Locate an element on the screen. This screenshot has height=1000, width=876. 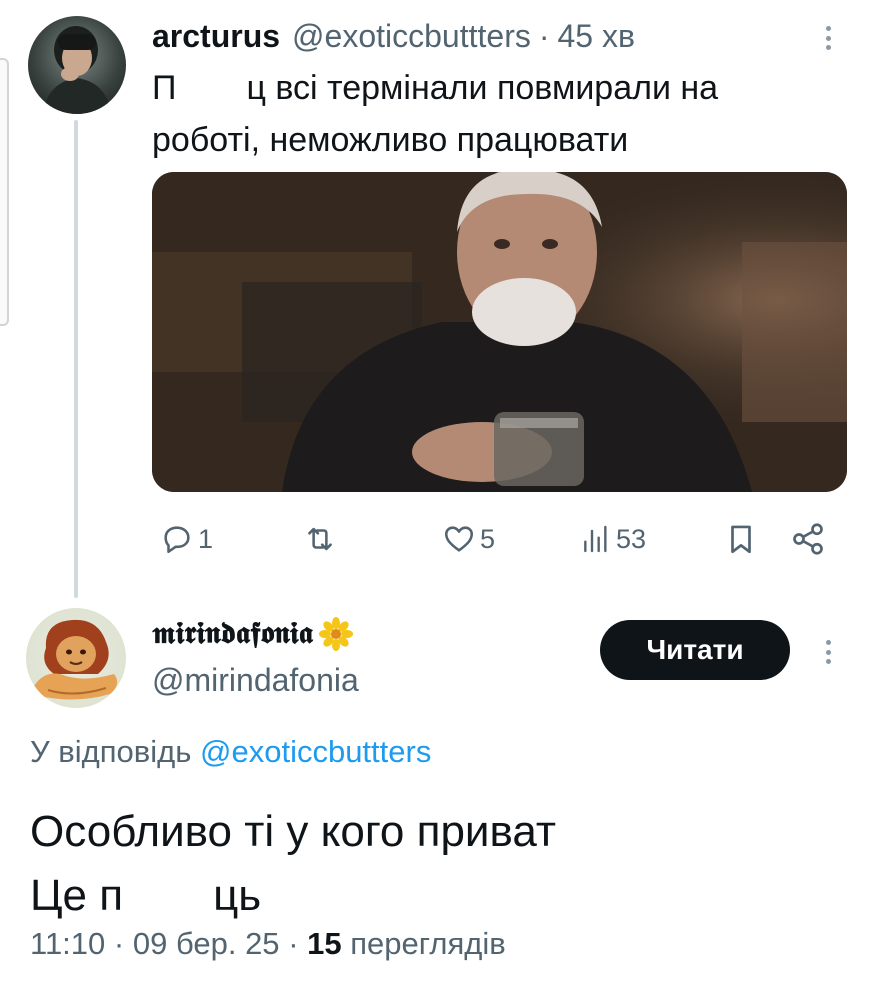
like-button: 5 is located at coordinates (468, 539).